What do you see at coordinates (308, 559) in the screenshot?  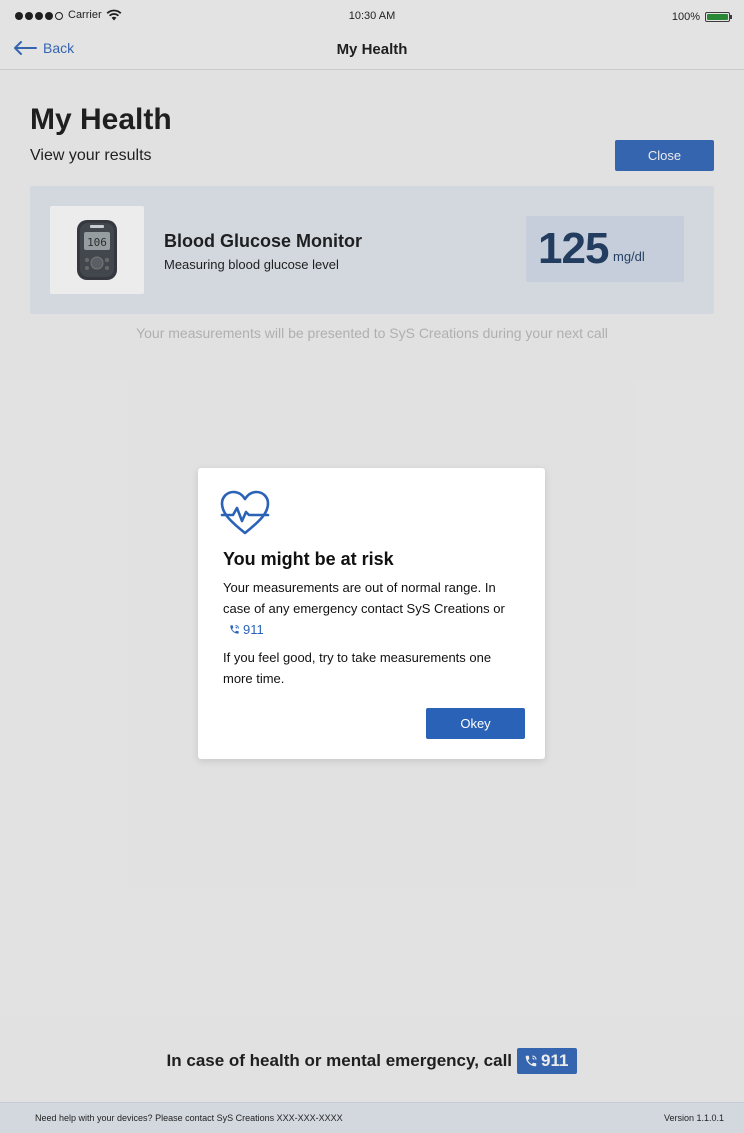 I see `dialog-title: You might be at risk` at bounding box center [308, 559].